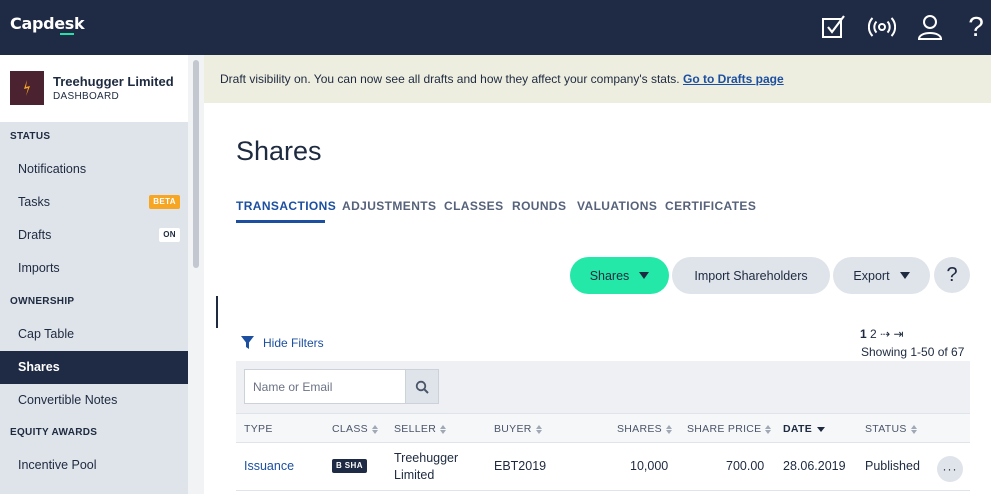 This screenshot has height=494, width=991. I want to click on tab-transactions: TRANSACTIONS, so click(286, 206).